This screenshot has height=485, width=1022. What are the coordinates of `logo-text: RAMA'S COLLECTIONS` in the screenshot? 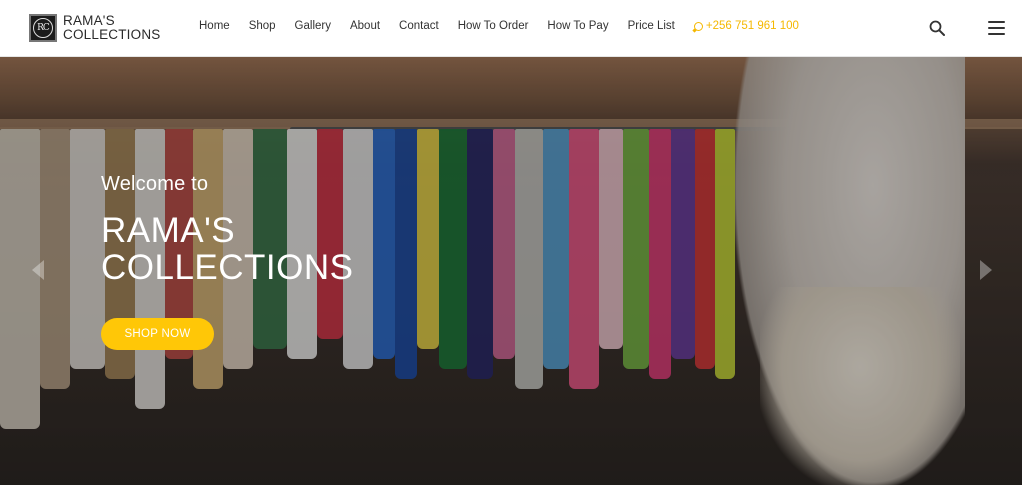 It's located at (111, 28).